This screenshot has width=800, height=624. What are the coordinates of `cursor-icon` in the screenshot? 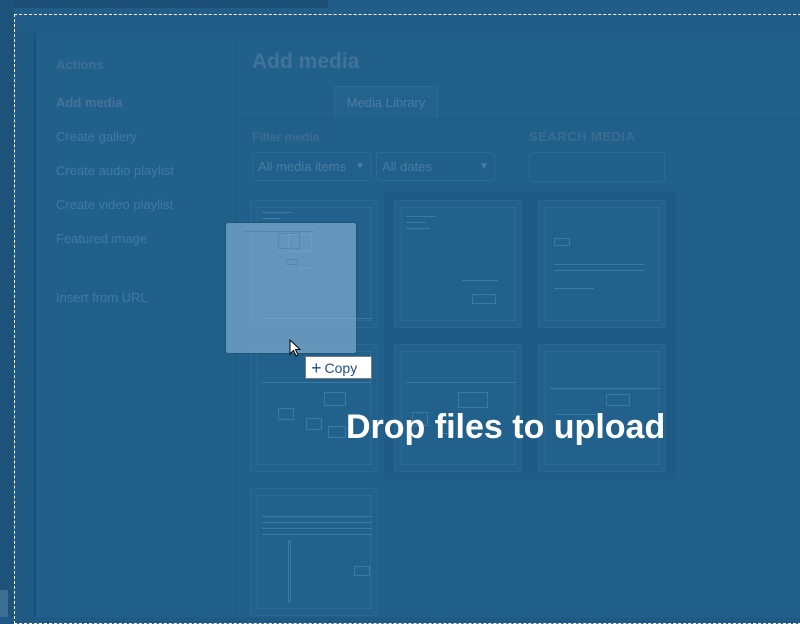 It's located at (295, 348).